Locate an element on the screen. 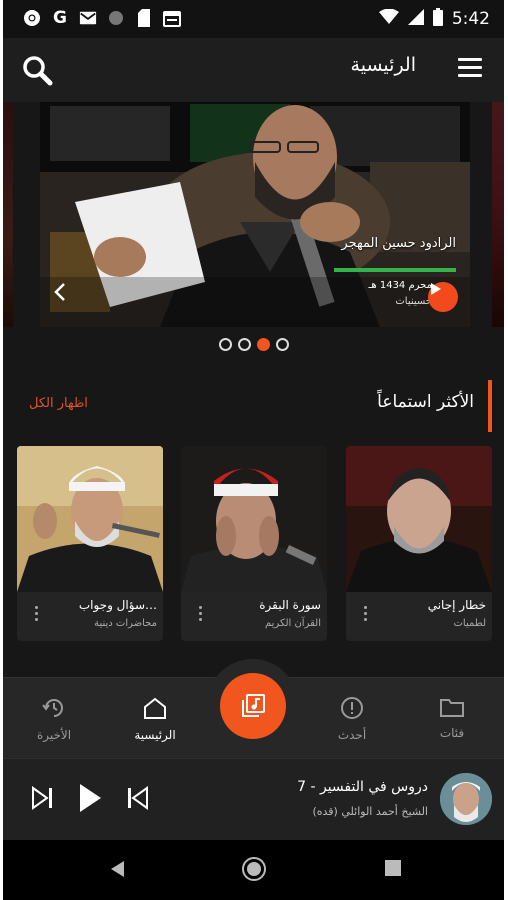  slide-category: حسينيات is located at coordinates (413, 301).